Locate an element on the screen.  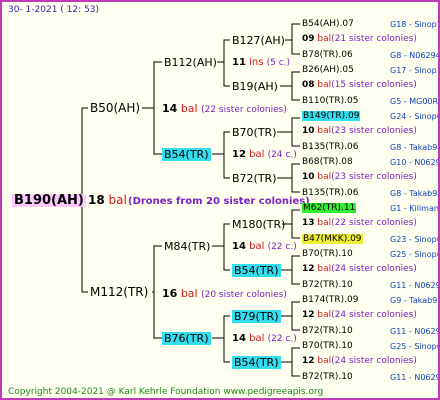
gen1-b50-count: 14 is located at coordinates (170, 108).